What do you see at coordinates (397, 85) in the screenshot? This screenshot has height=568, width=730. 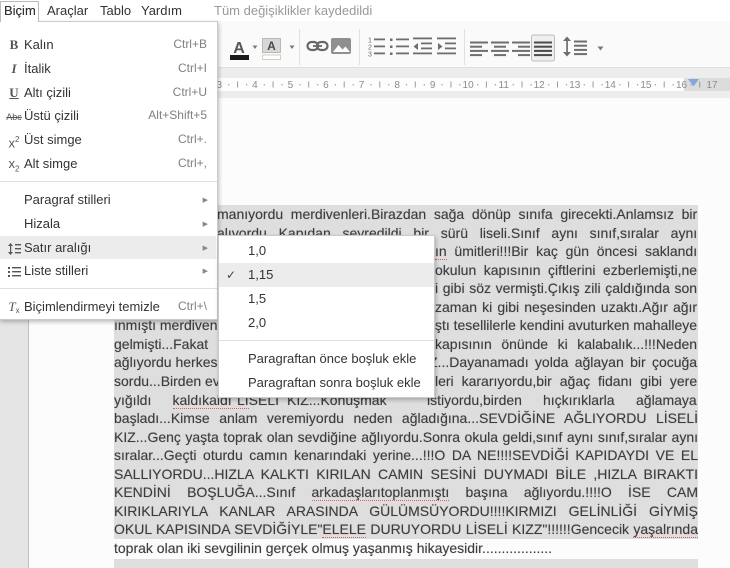 I see `svg-text: 8` at bounding box center [397, 85].